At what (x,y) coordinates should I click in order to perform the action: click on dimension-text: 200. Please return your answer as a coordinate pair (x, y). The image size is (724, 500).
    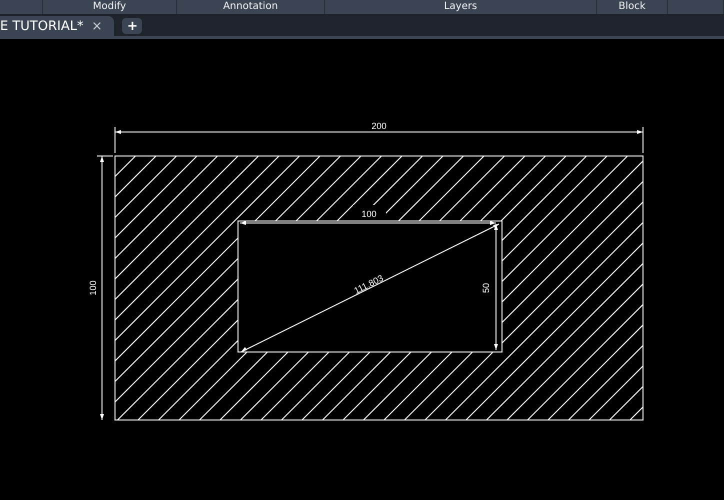
    Looking at the image, I should click on (379, 126).